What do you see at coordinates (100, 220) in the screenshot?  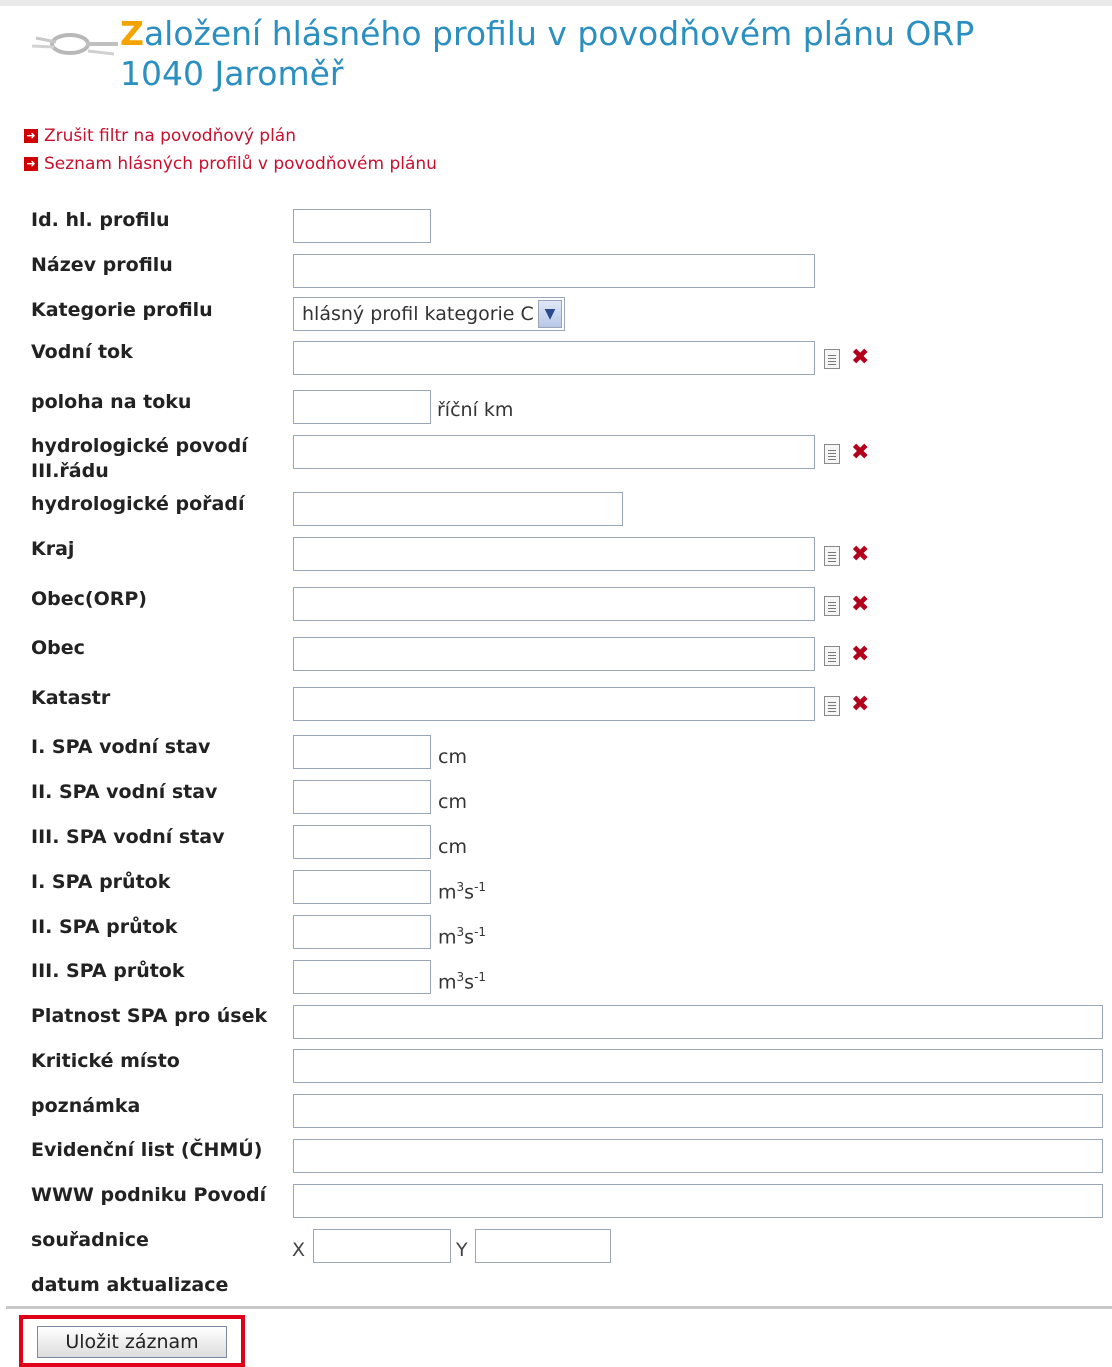 I see `label-id: Id. hl. profilu` at bounding box center [100, 220].